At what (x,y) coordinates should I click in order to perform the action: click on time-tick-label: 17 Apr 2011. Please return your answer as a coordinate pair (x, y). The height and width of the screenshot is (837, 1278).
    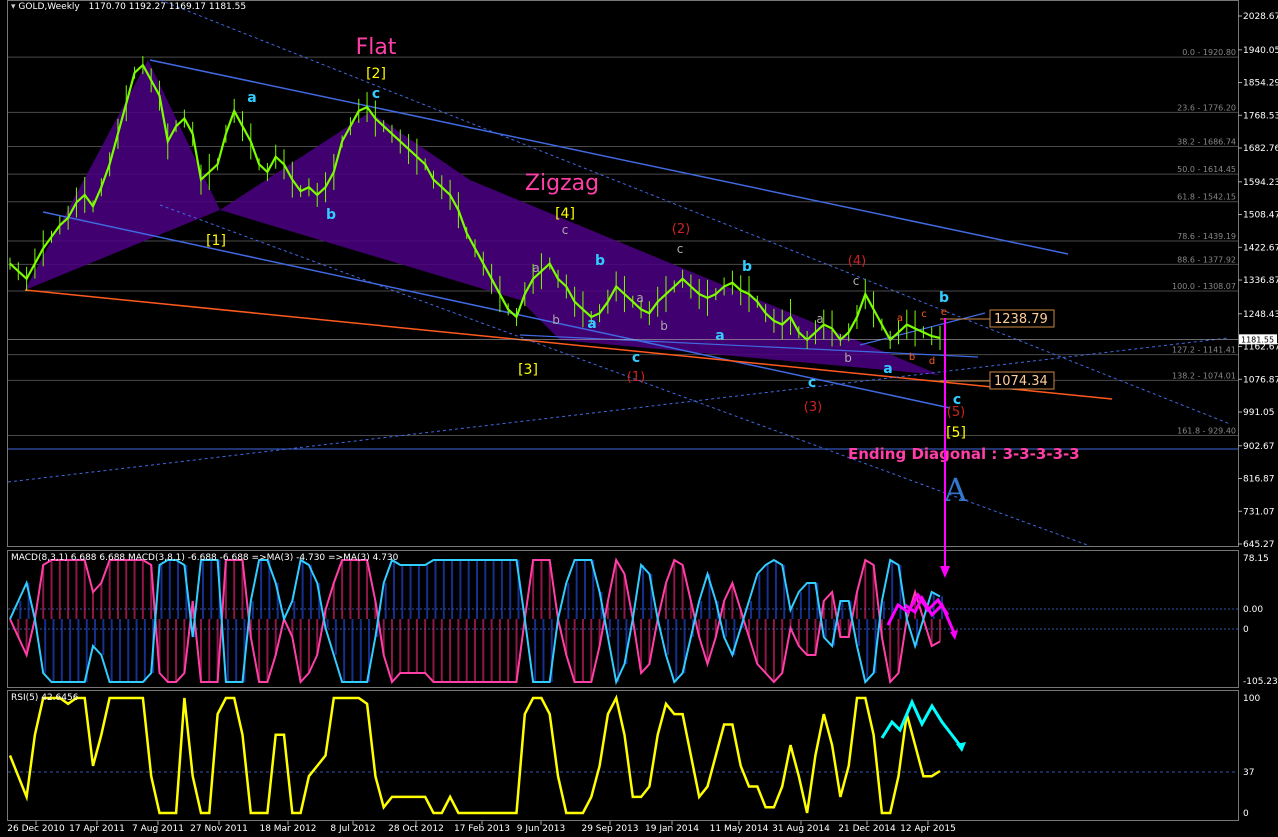
    Looking at the image, I should click on (97, 828).